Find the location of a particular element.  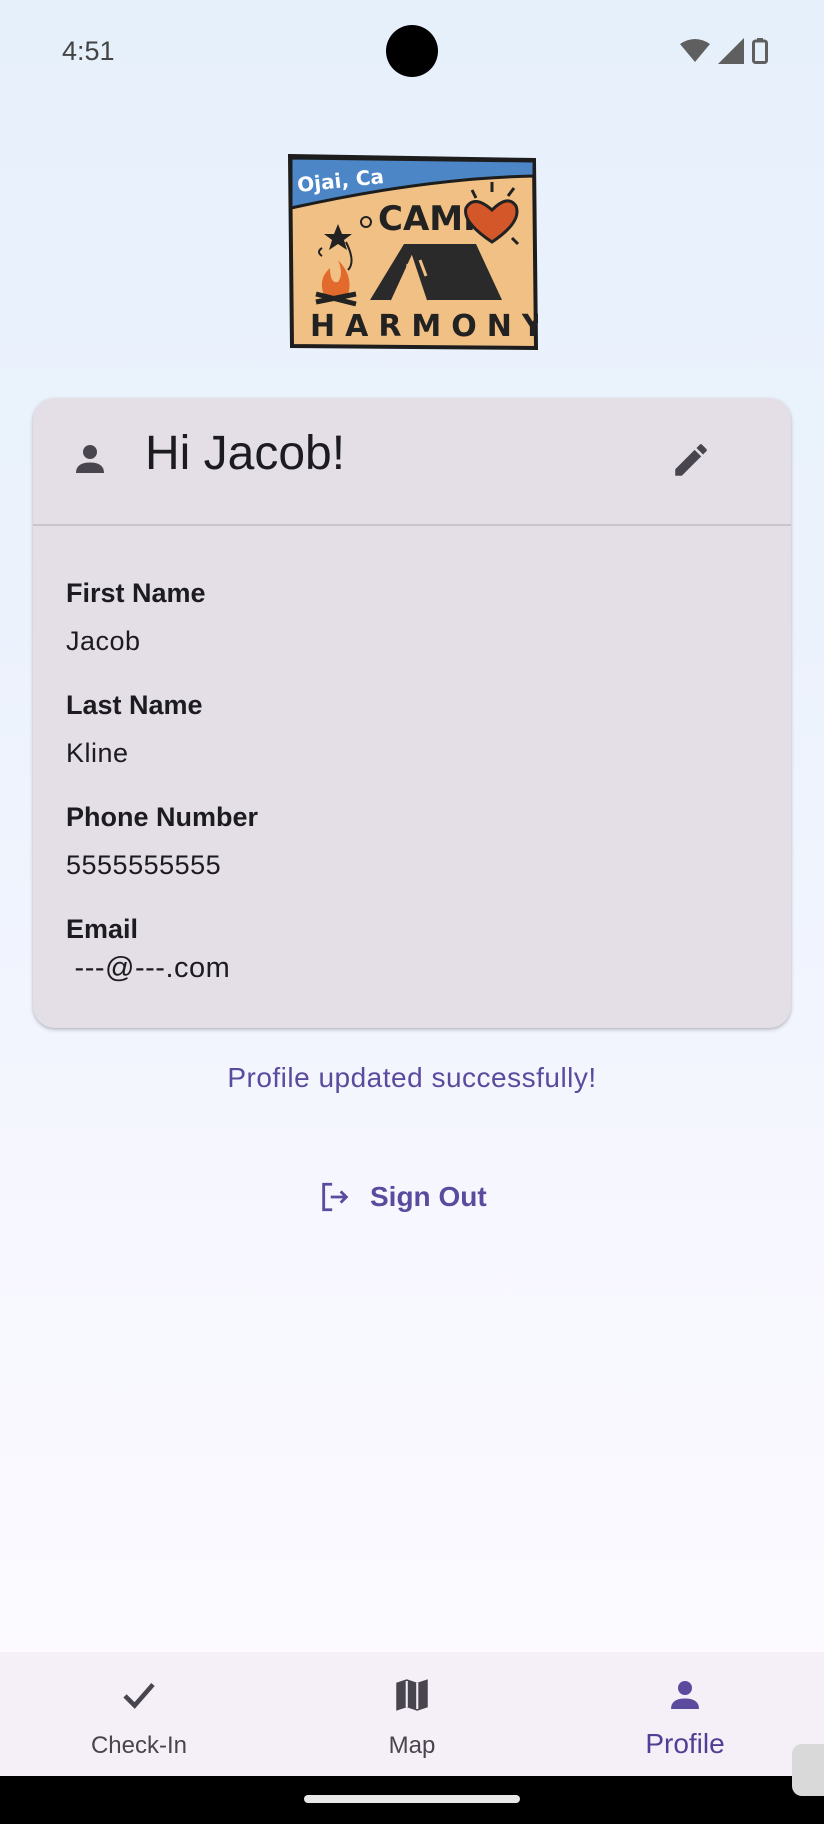

greeting-title: Hi Jacob! is located at coordinates (245, 453).